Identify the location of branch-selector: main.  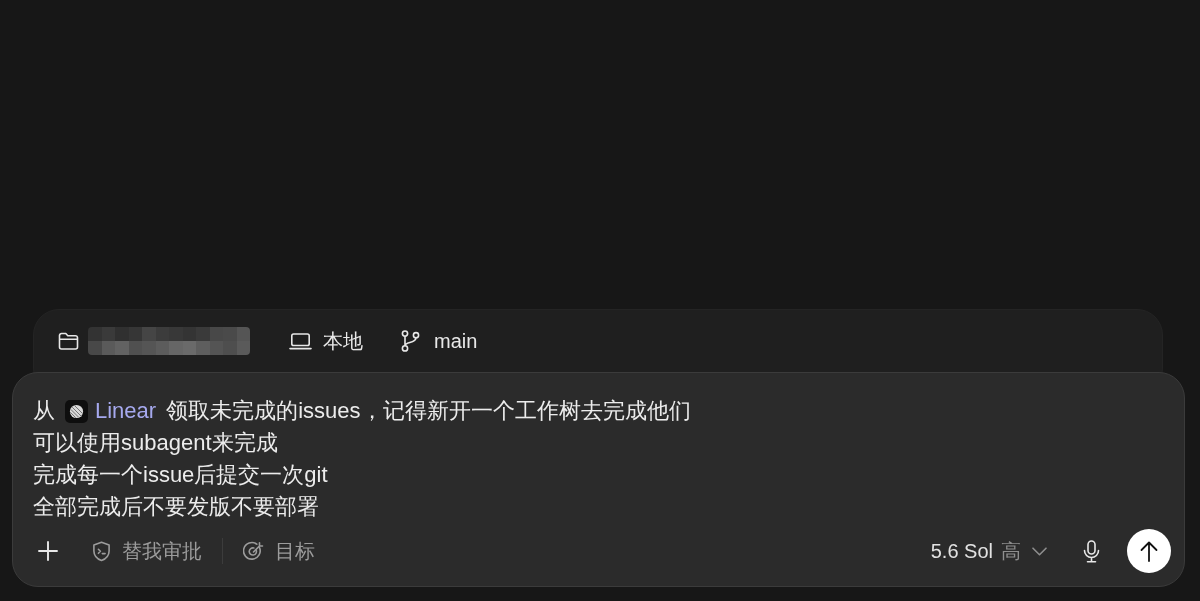
(439, 341).